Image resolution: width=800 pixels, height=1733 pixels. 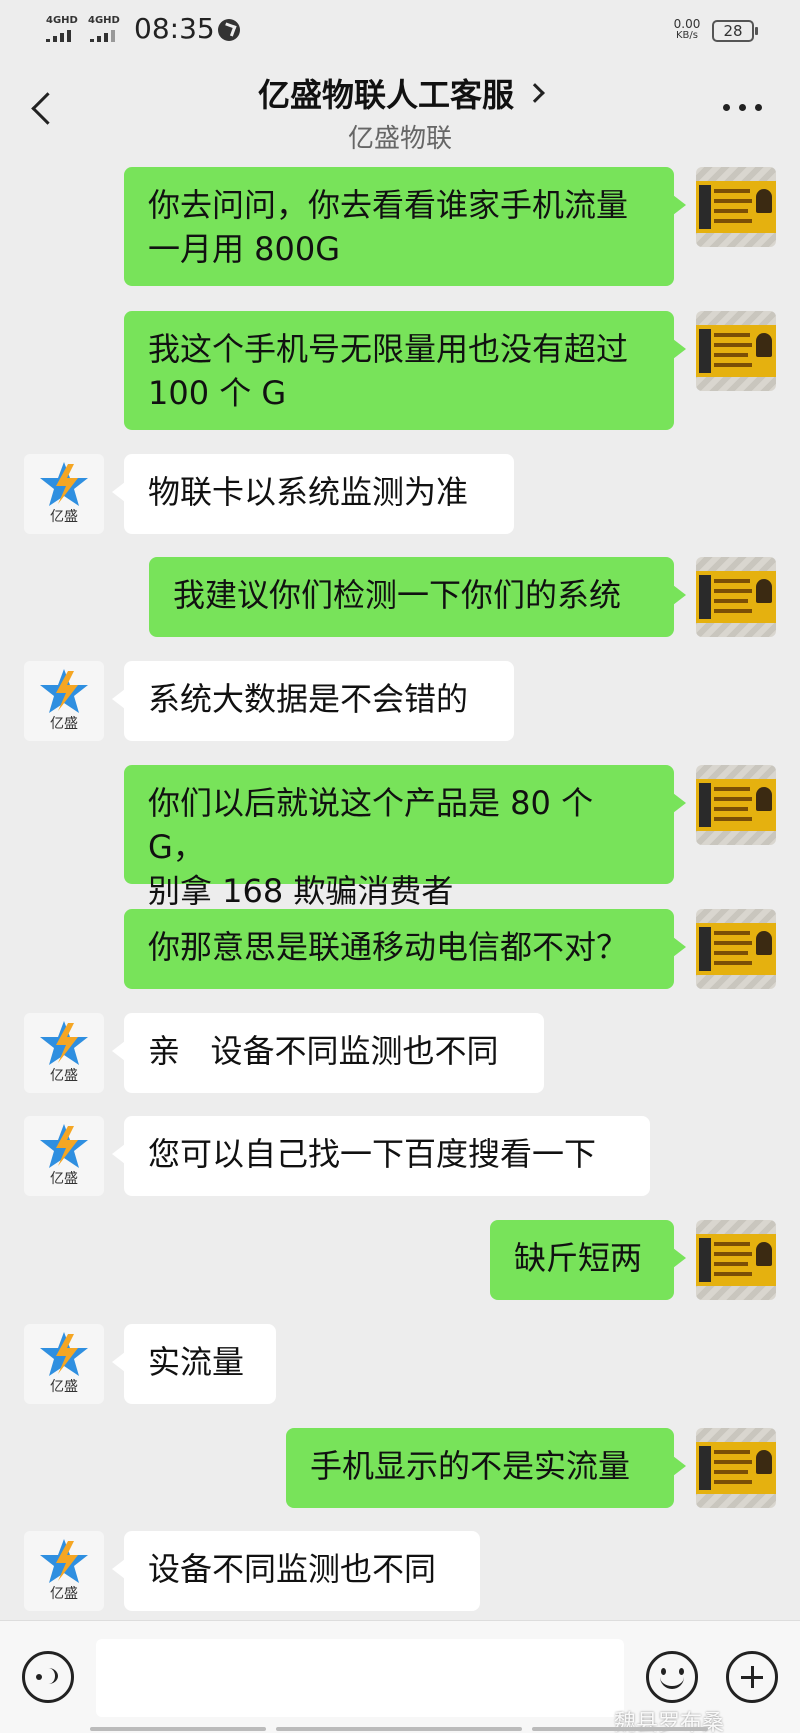 I want to click on net-speed: 0.00 KB/s, so click(x=687, y=30).